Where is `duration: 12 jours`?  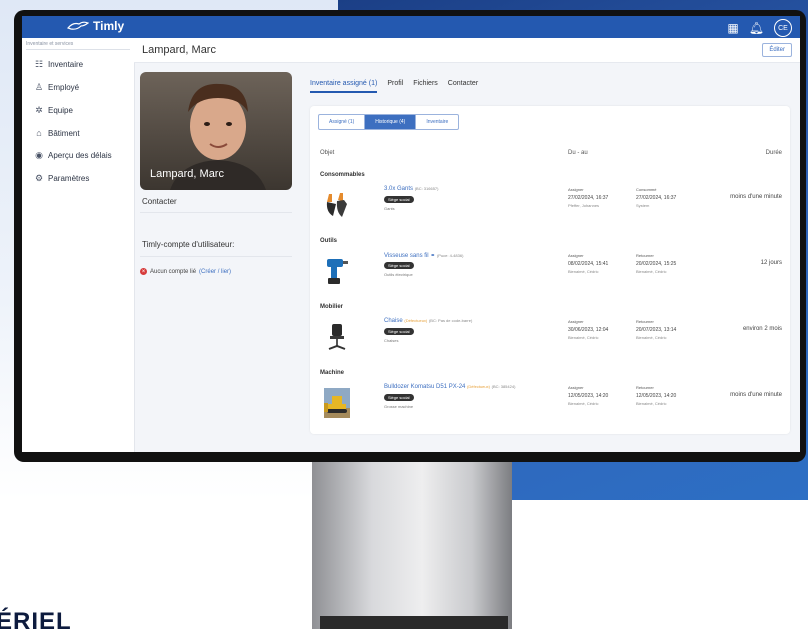
duration: 12 jours is located at coordinates (771, 263).